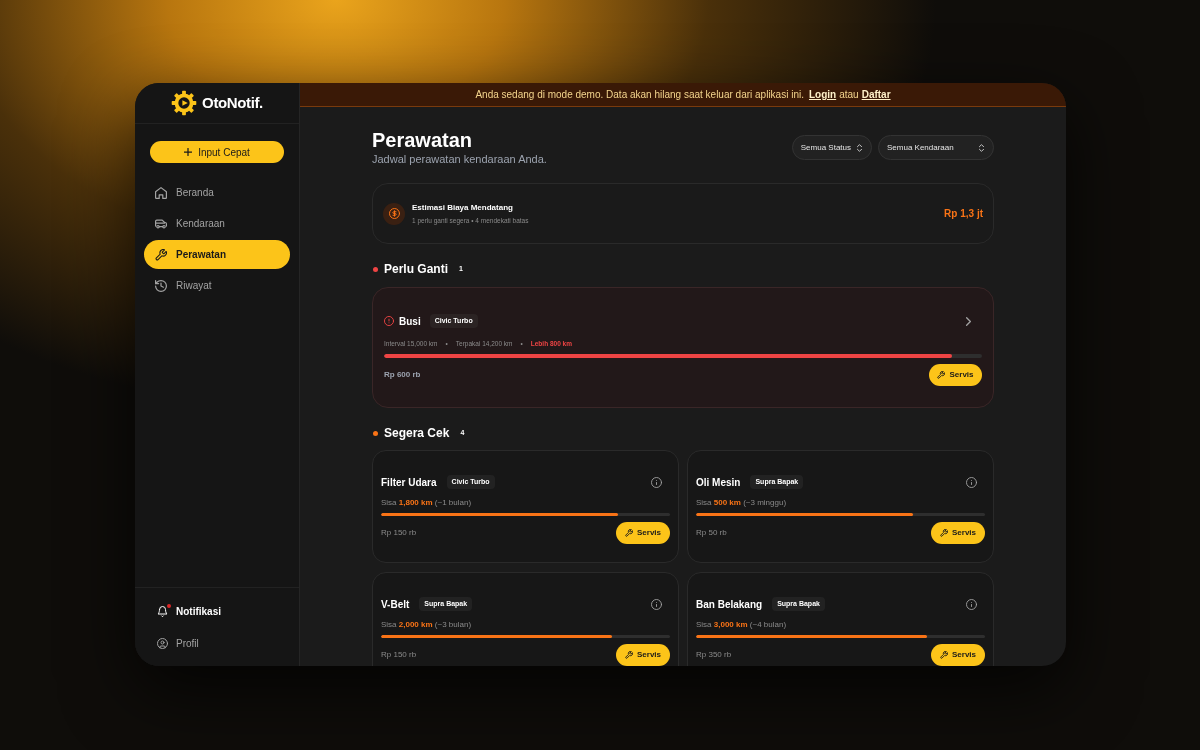  What do you see at coordinates (161, 192) in the screenshot?
I see `home-icon` at bounding box center [161, 192].